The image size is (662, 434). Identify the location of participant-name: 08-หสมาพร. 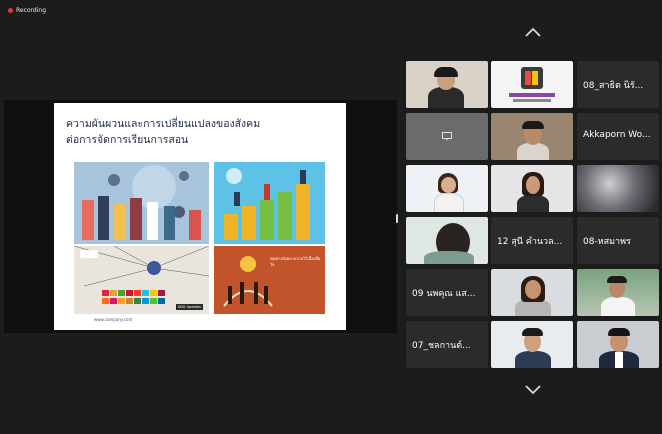
(607, 242).